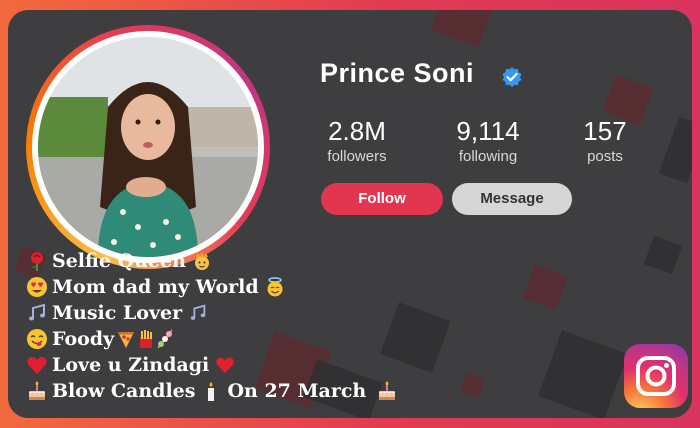  What do you see at coordinates (37, 261) in the screenshot?
I see `rose-icon` at bounding box center [37, 261].